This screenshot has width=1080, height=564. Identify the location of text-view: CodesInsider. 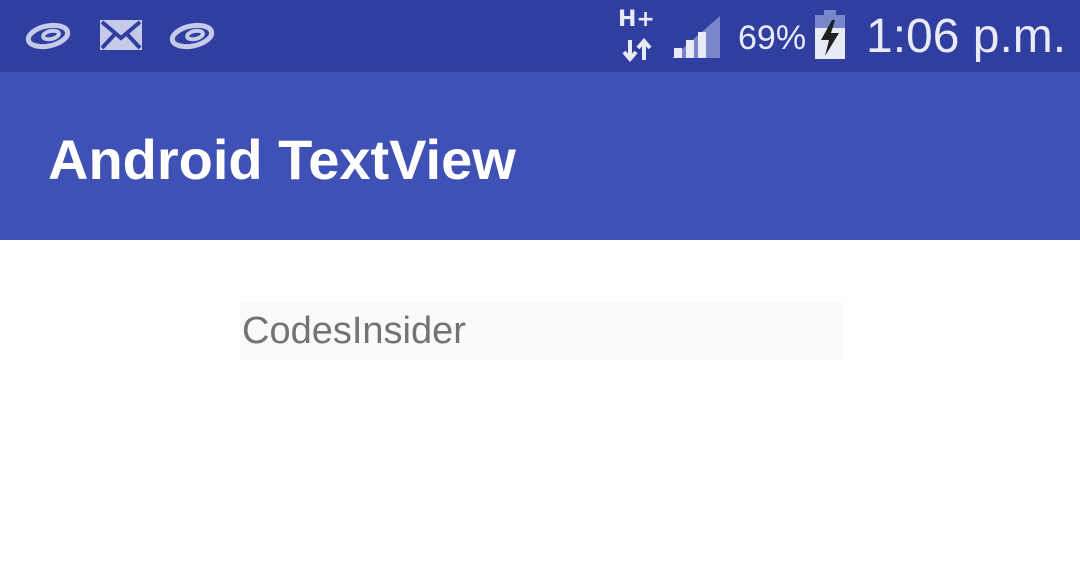
(542, 331).